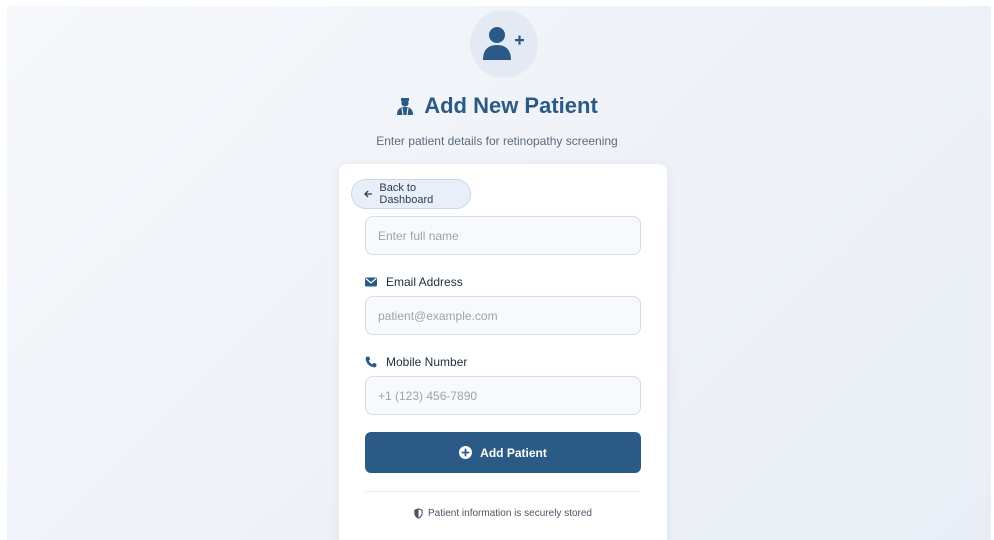  What do you see at coordinates (405, 107) in the screenshot?
I see `user-doctor-icon` at bounding box center [405, 107].